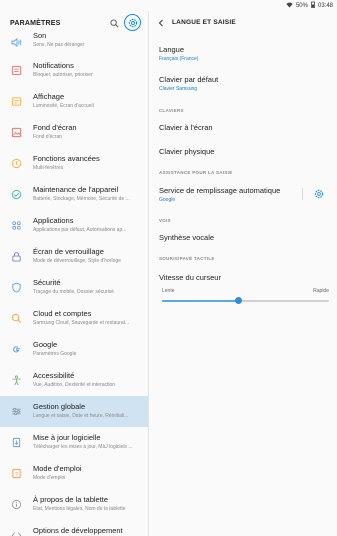  I want to click on volume-icon, so click(16, 42).